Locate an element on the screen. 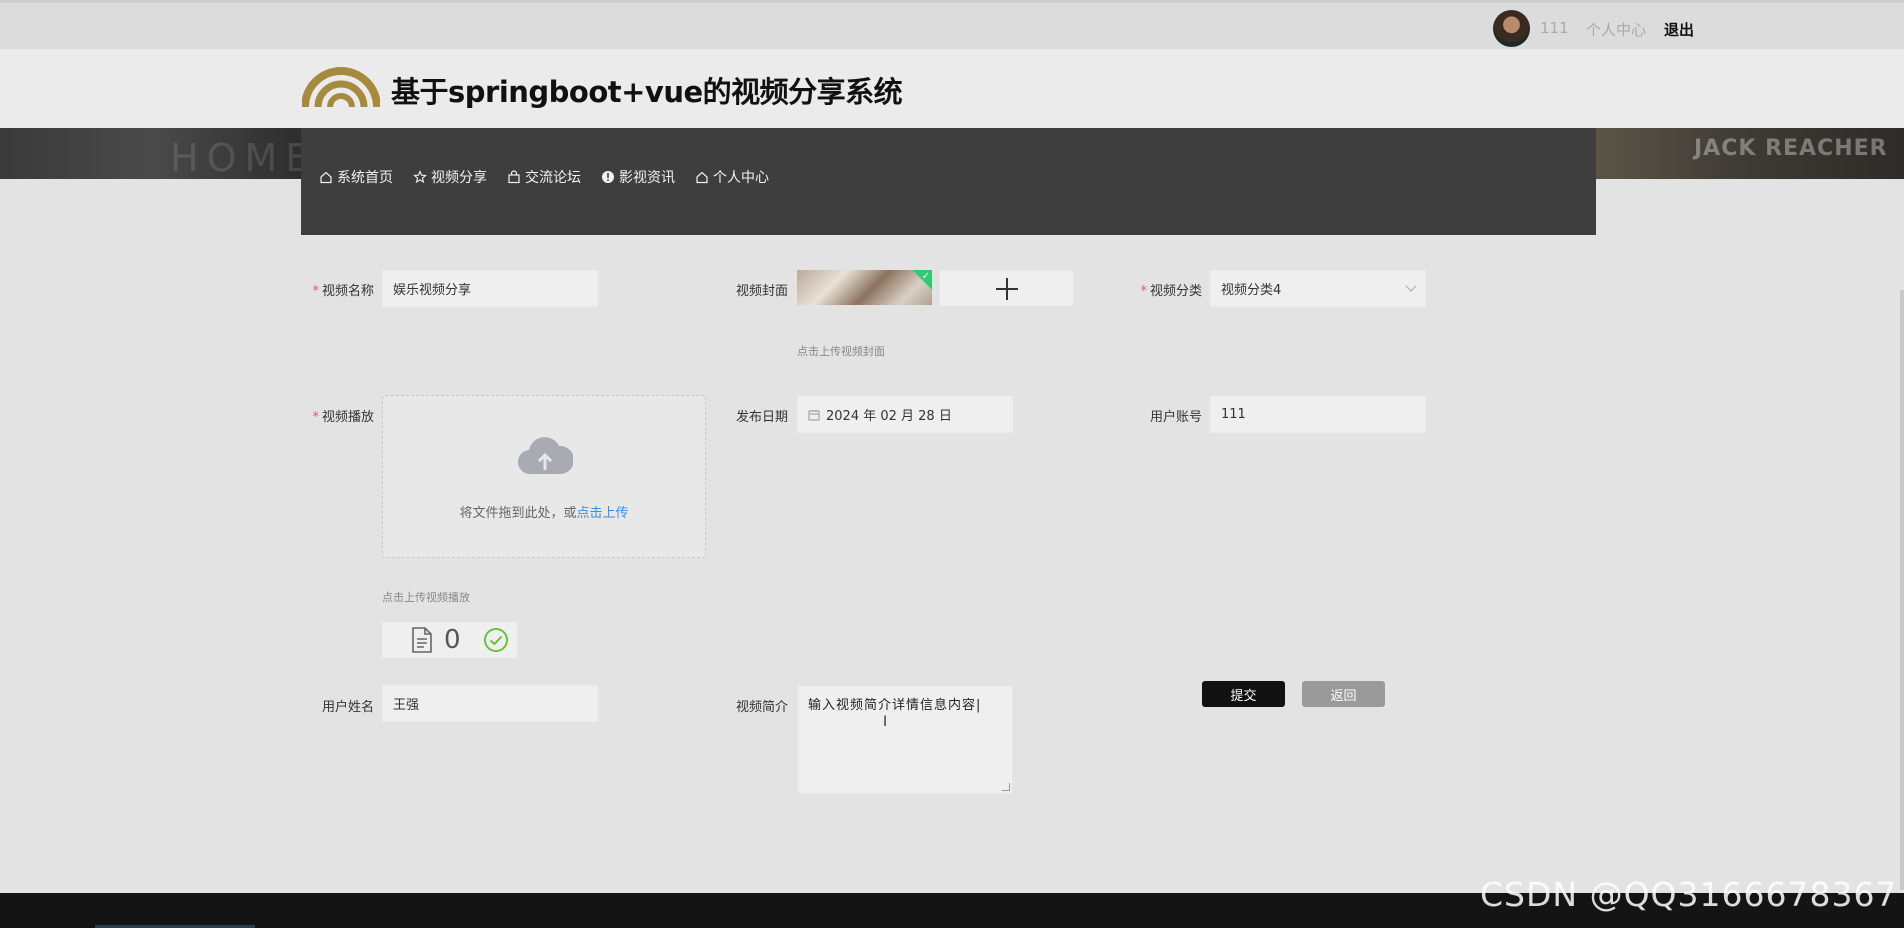 The height and width of the screenshot is (928, 1904). nav-item-news: 影视资讯 is located at coordinates (638, 177).